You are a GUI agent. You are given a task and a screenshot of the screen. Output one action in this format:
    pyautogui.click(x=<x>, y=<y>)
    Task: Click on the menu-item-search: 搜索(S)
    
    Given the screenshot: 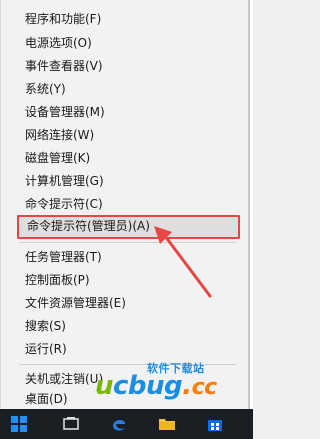 What is the action you would take?
    pyautogui.click(x=130, y=326)
    